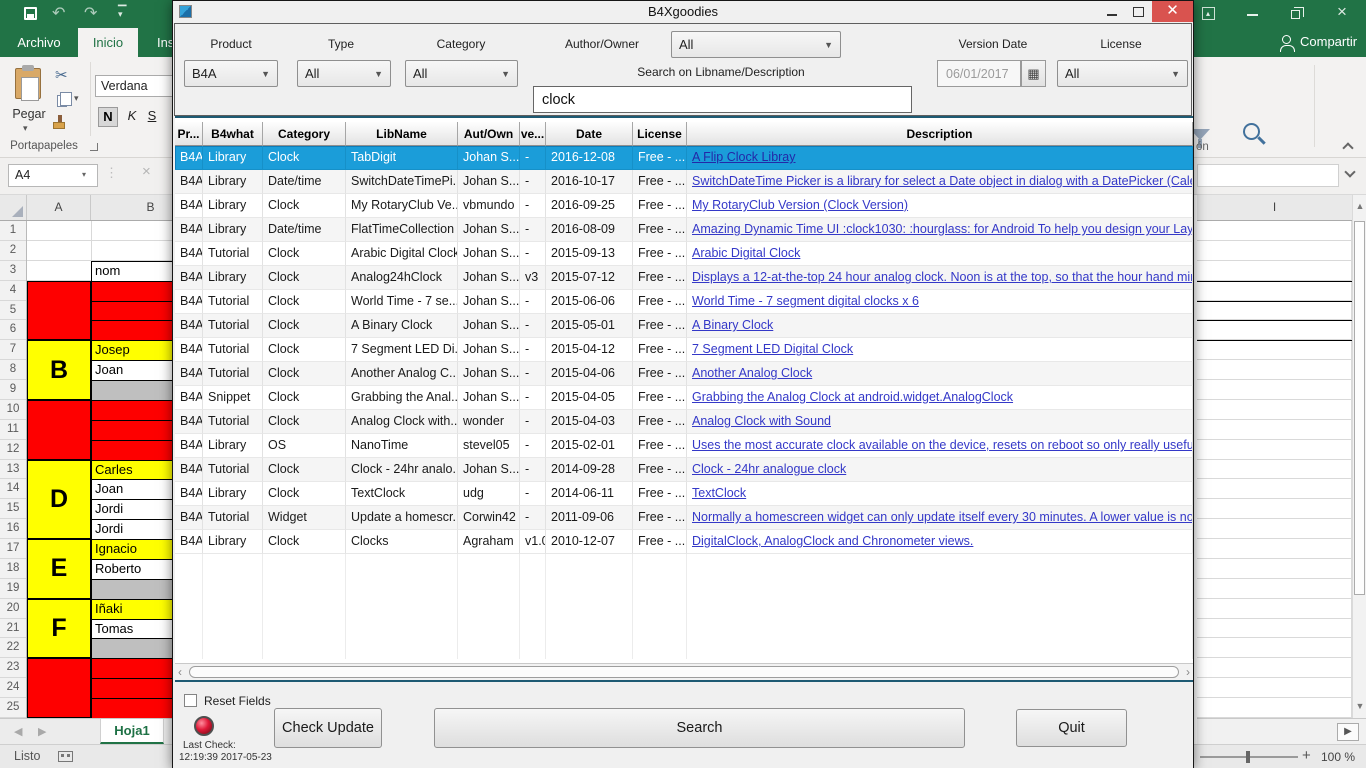  Describe the element at coordinates (30, 13) in the screenshot. I see `save-icon` at that location.